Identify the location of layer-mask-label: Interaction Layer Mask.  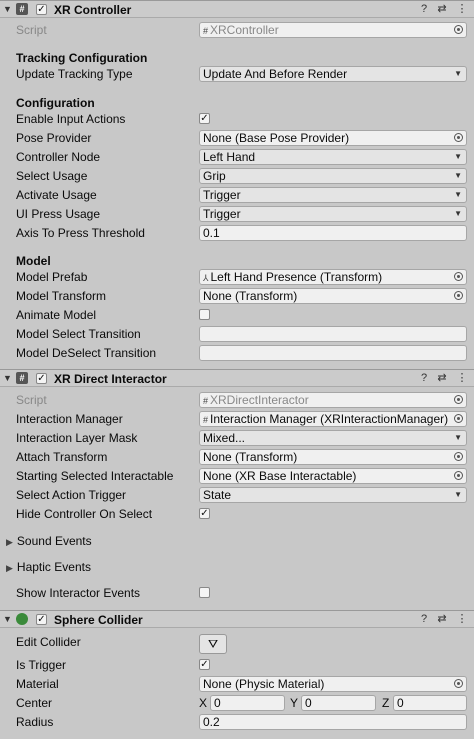
(77, 438).